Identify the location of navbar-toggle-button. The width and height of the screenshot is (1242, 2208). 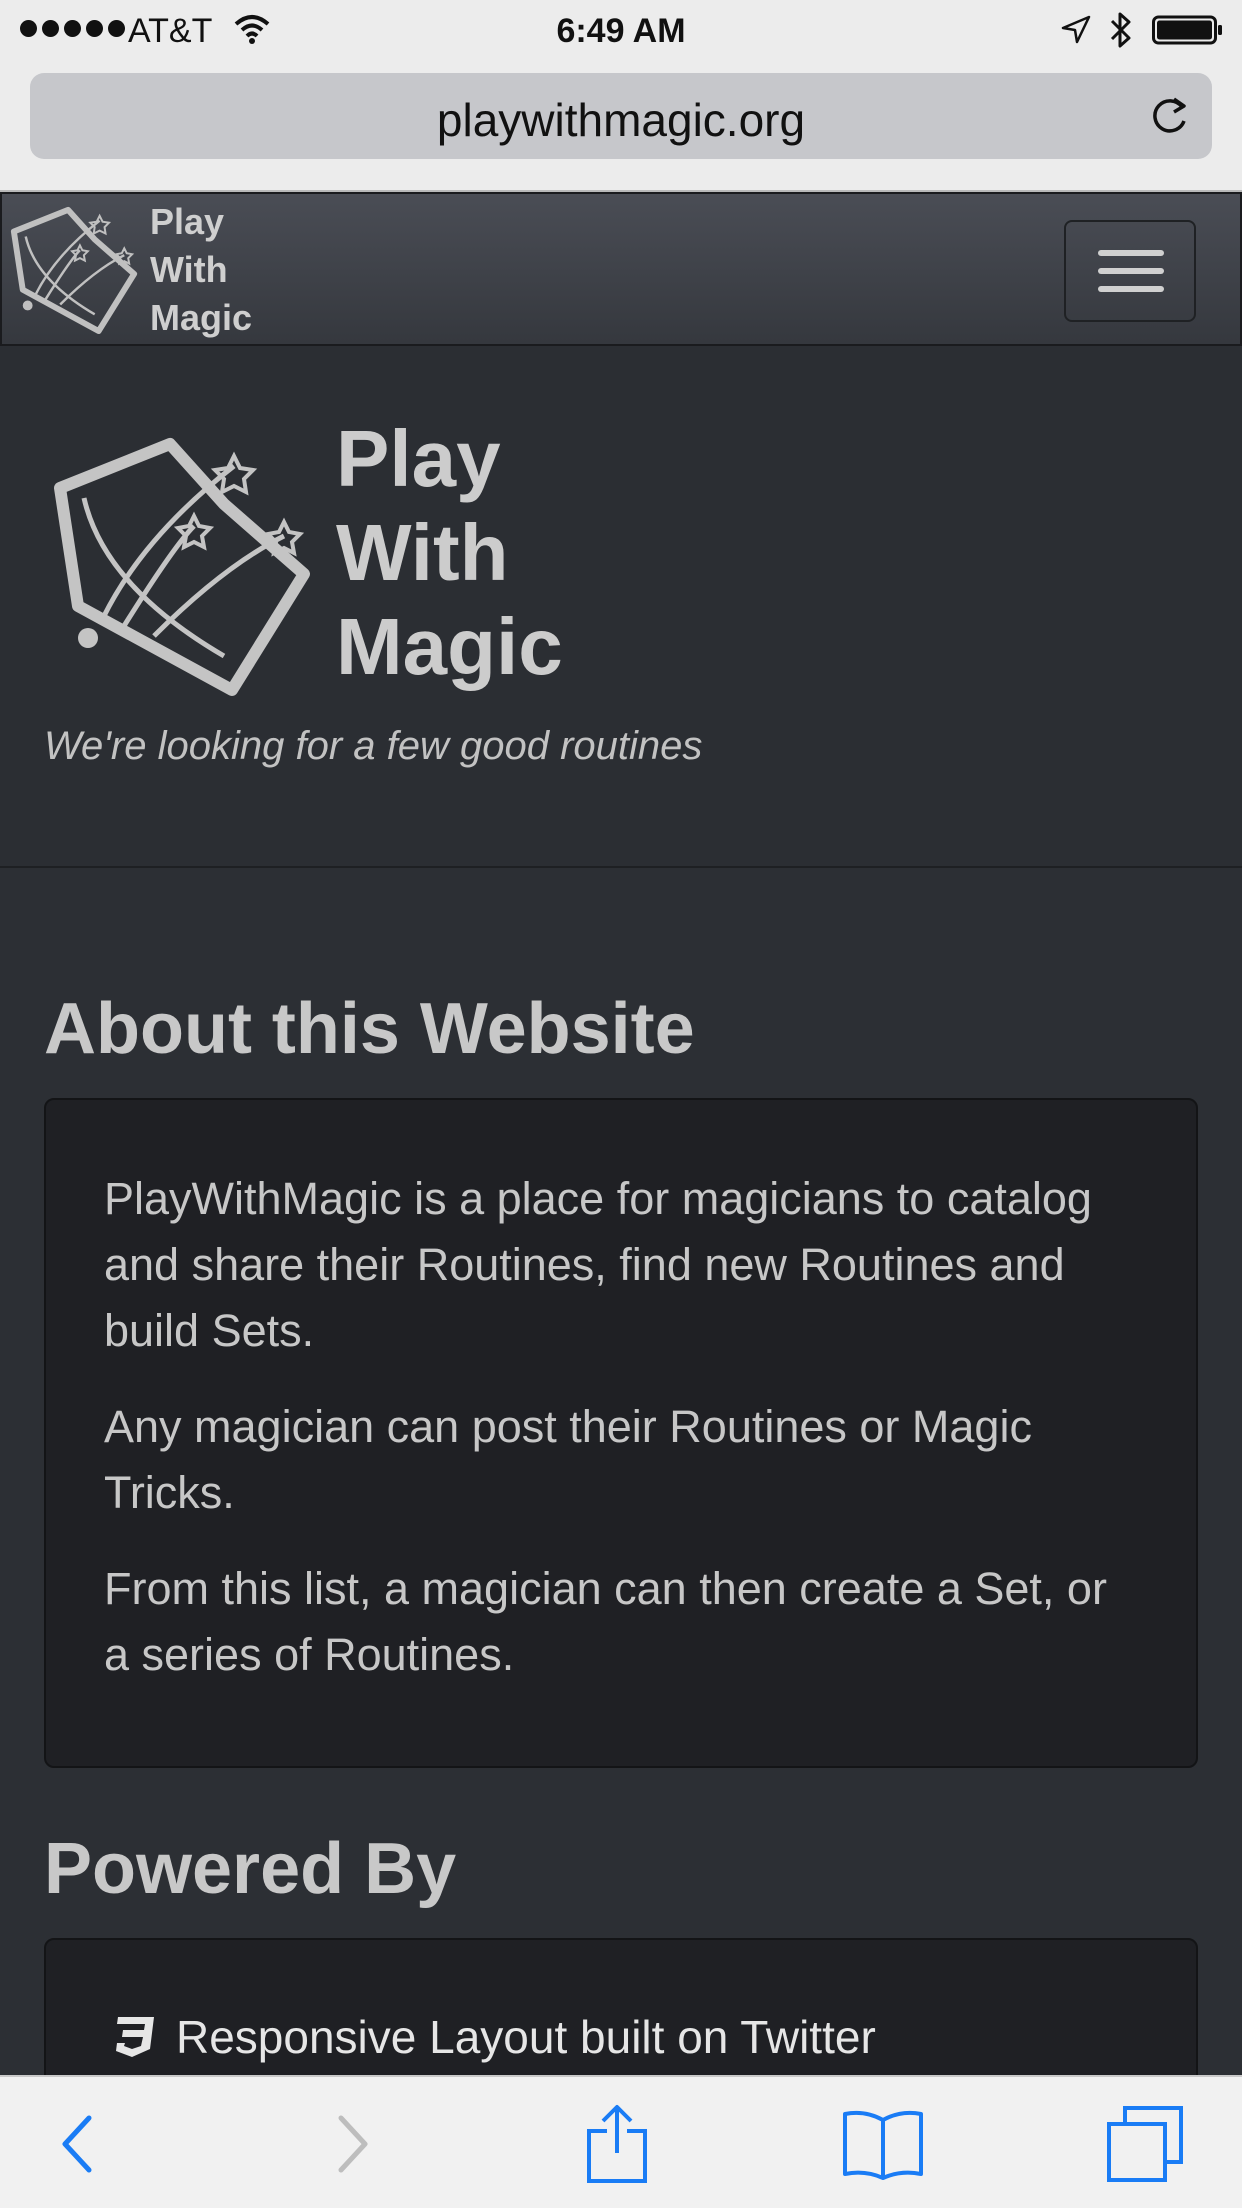
(1130, 271).